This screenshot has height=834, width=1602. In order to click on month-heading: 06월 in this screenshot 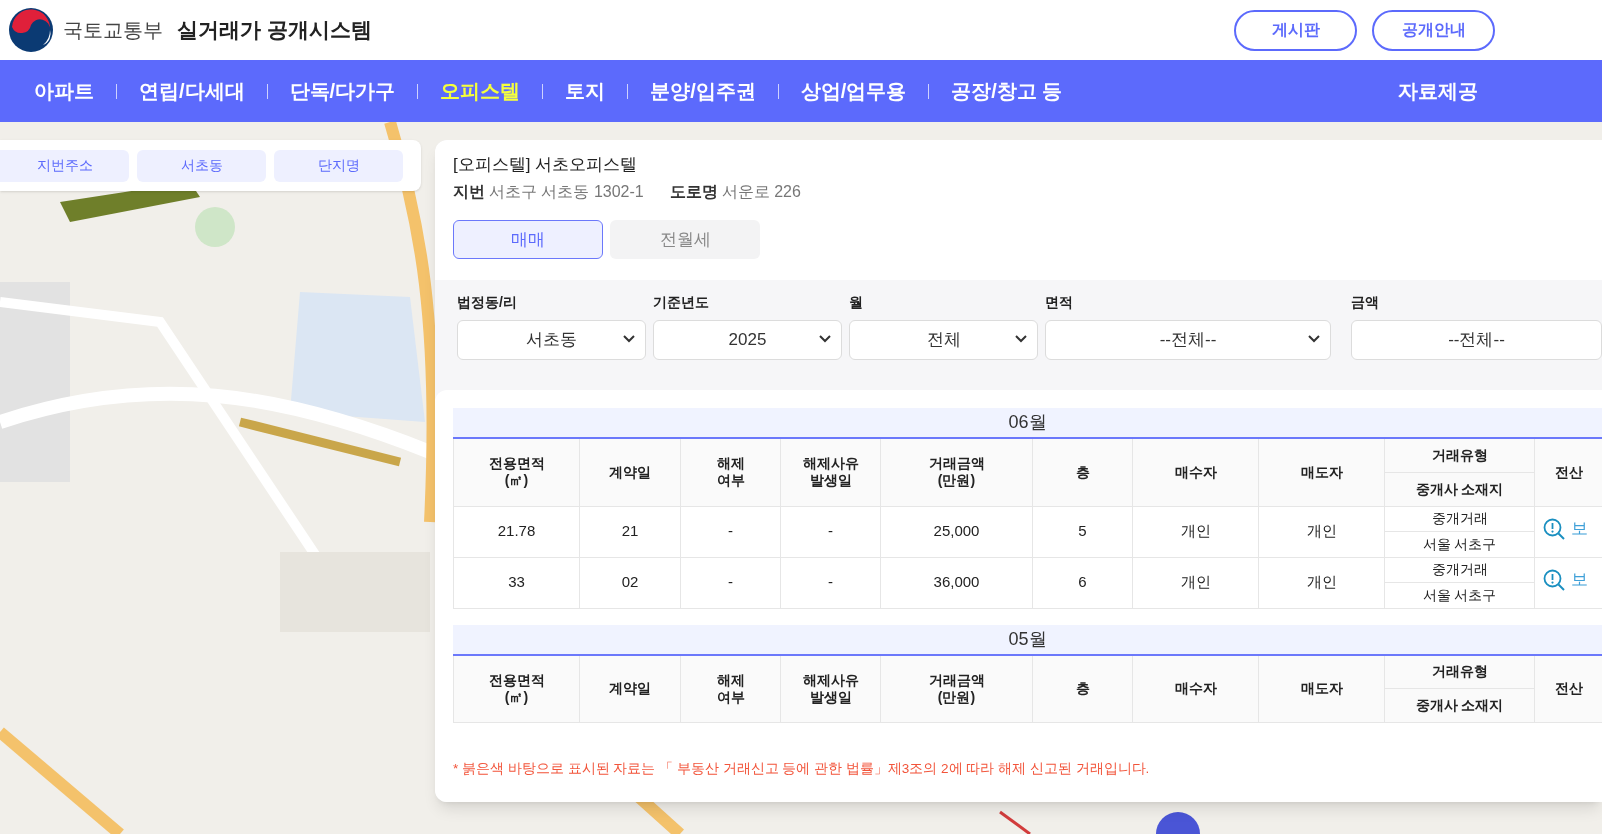, I will do `click(1027, 422)`.